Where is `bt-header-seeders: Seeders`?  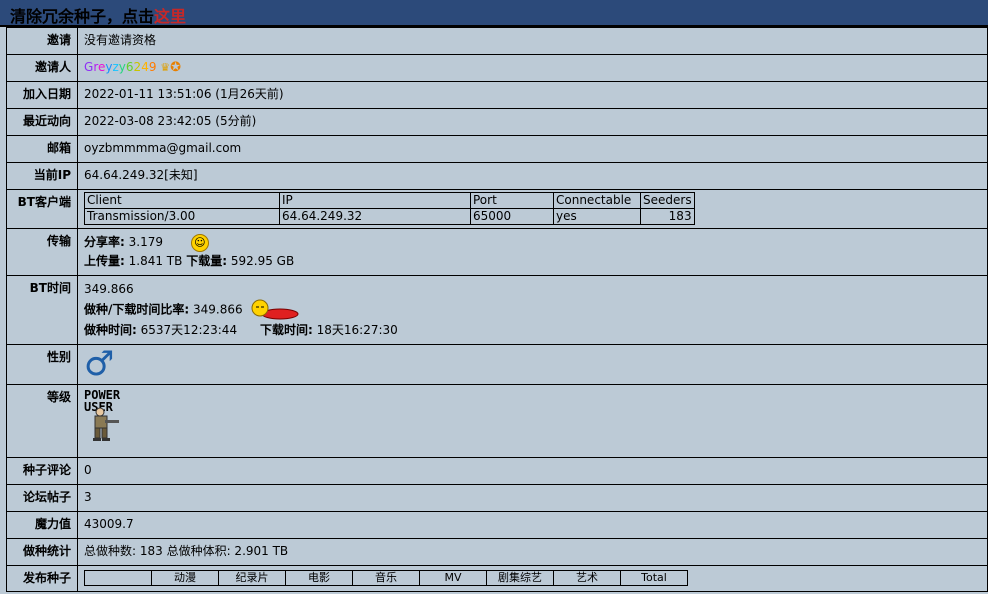 bt-header-seeders: Seeders is located at coordinates (667, 200).